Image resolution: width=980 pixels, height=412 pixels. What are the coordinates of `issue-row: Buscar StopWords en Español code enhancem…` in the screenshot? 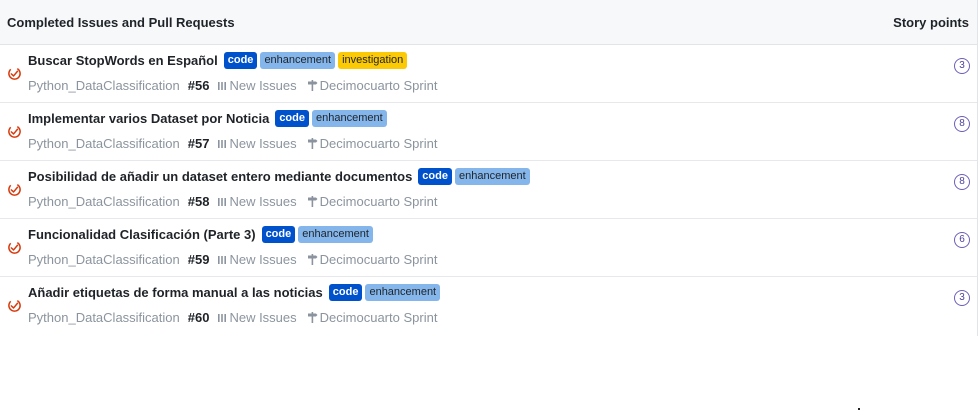 It's located at (488, 74).